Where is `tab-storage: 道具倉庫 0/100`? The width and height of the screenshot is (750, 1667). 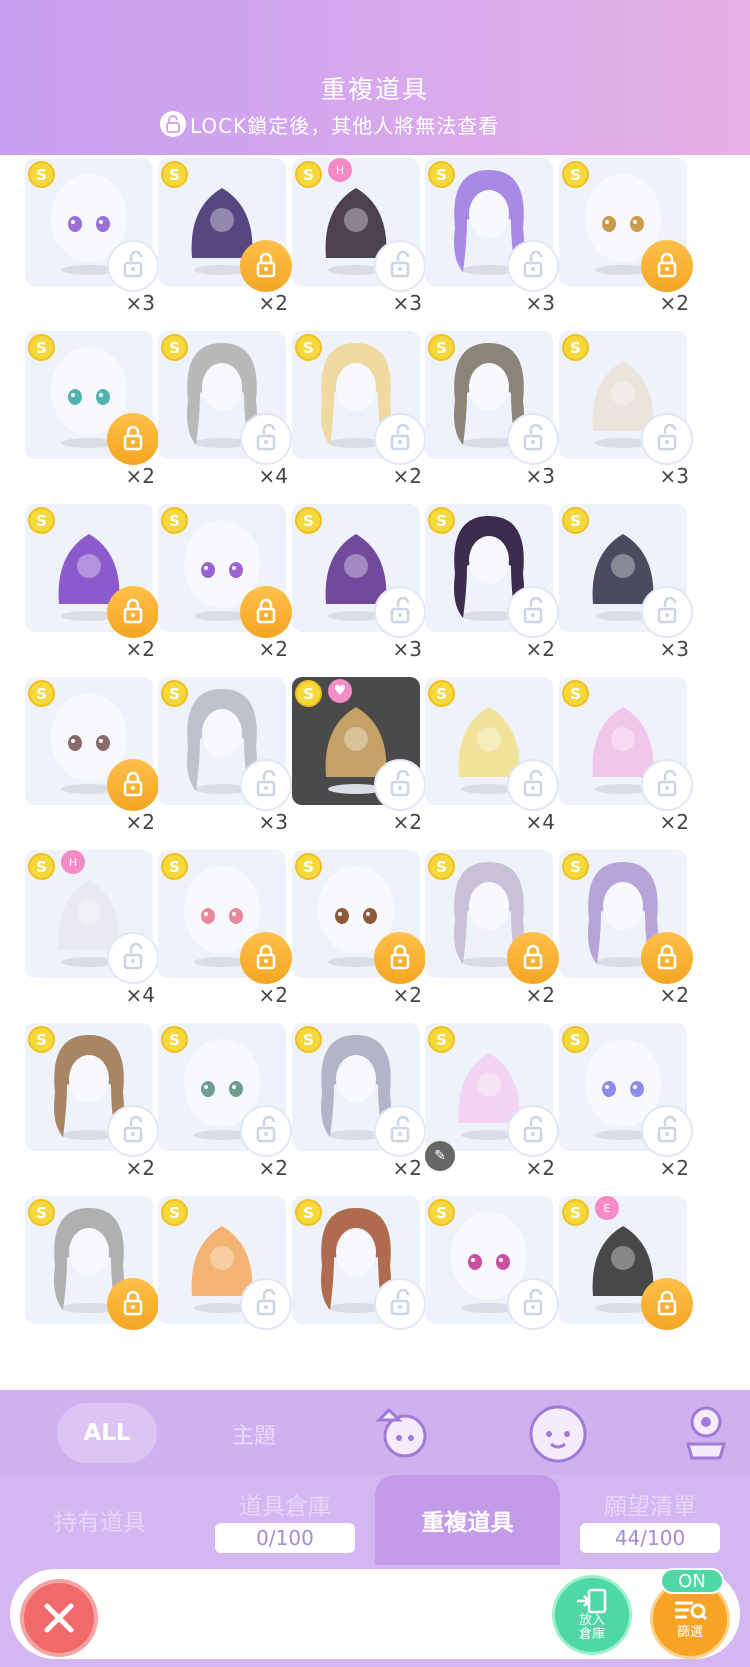
tab-storage: 道具倉庫 0/100 is located at coordinates (285, 1520).